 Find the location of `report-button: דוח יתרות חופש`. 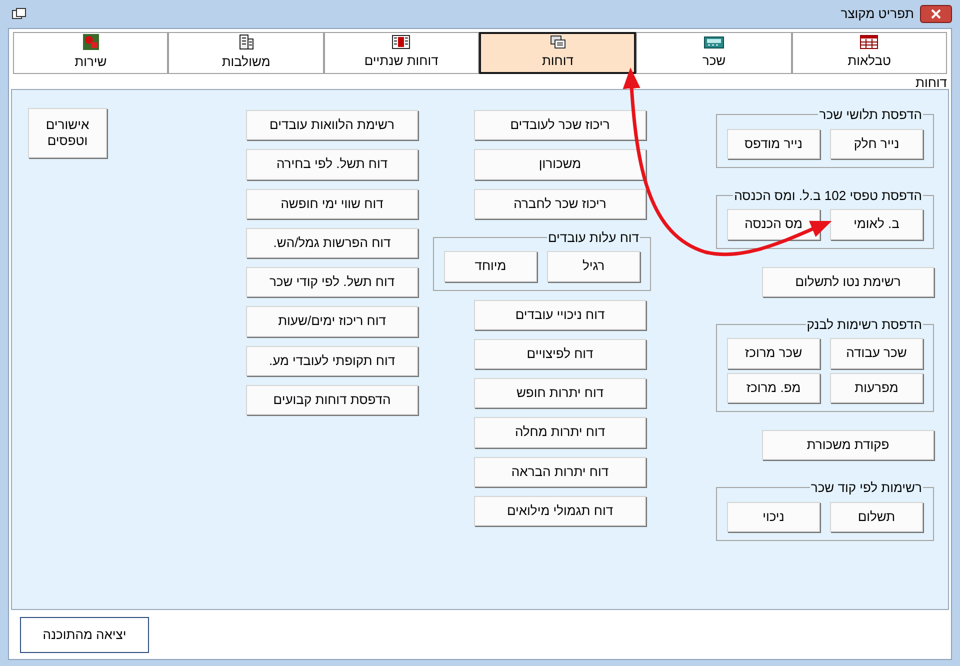

report-button: דוח יתרות חופש is located at coordinates (560, 393).